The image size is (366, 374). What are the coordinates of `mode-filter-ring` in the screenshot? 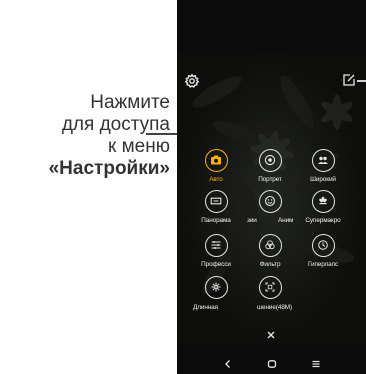 It's located at (270, 245).